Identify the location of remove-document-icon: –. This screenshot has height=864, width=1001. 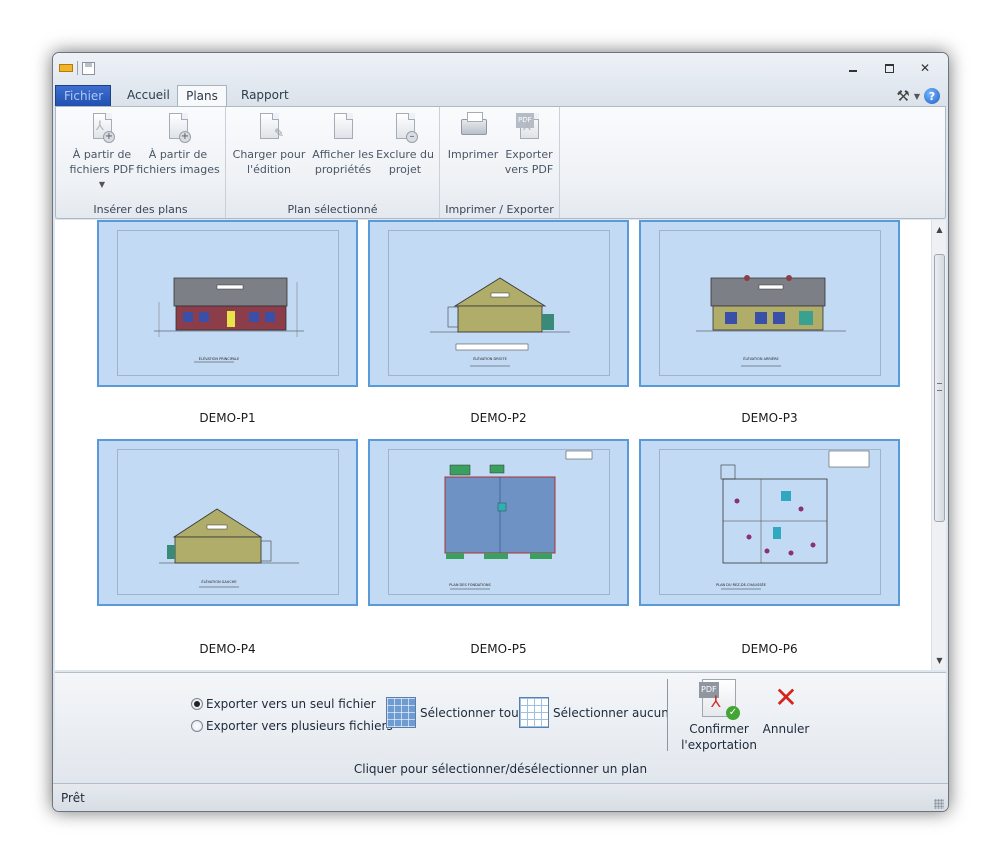
(405, 128).